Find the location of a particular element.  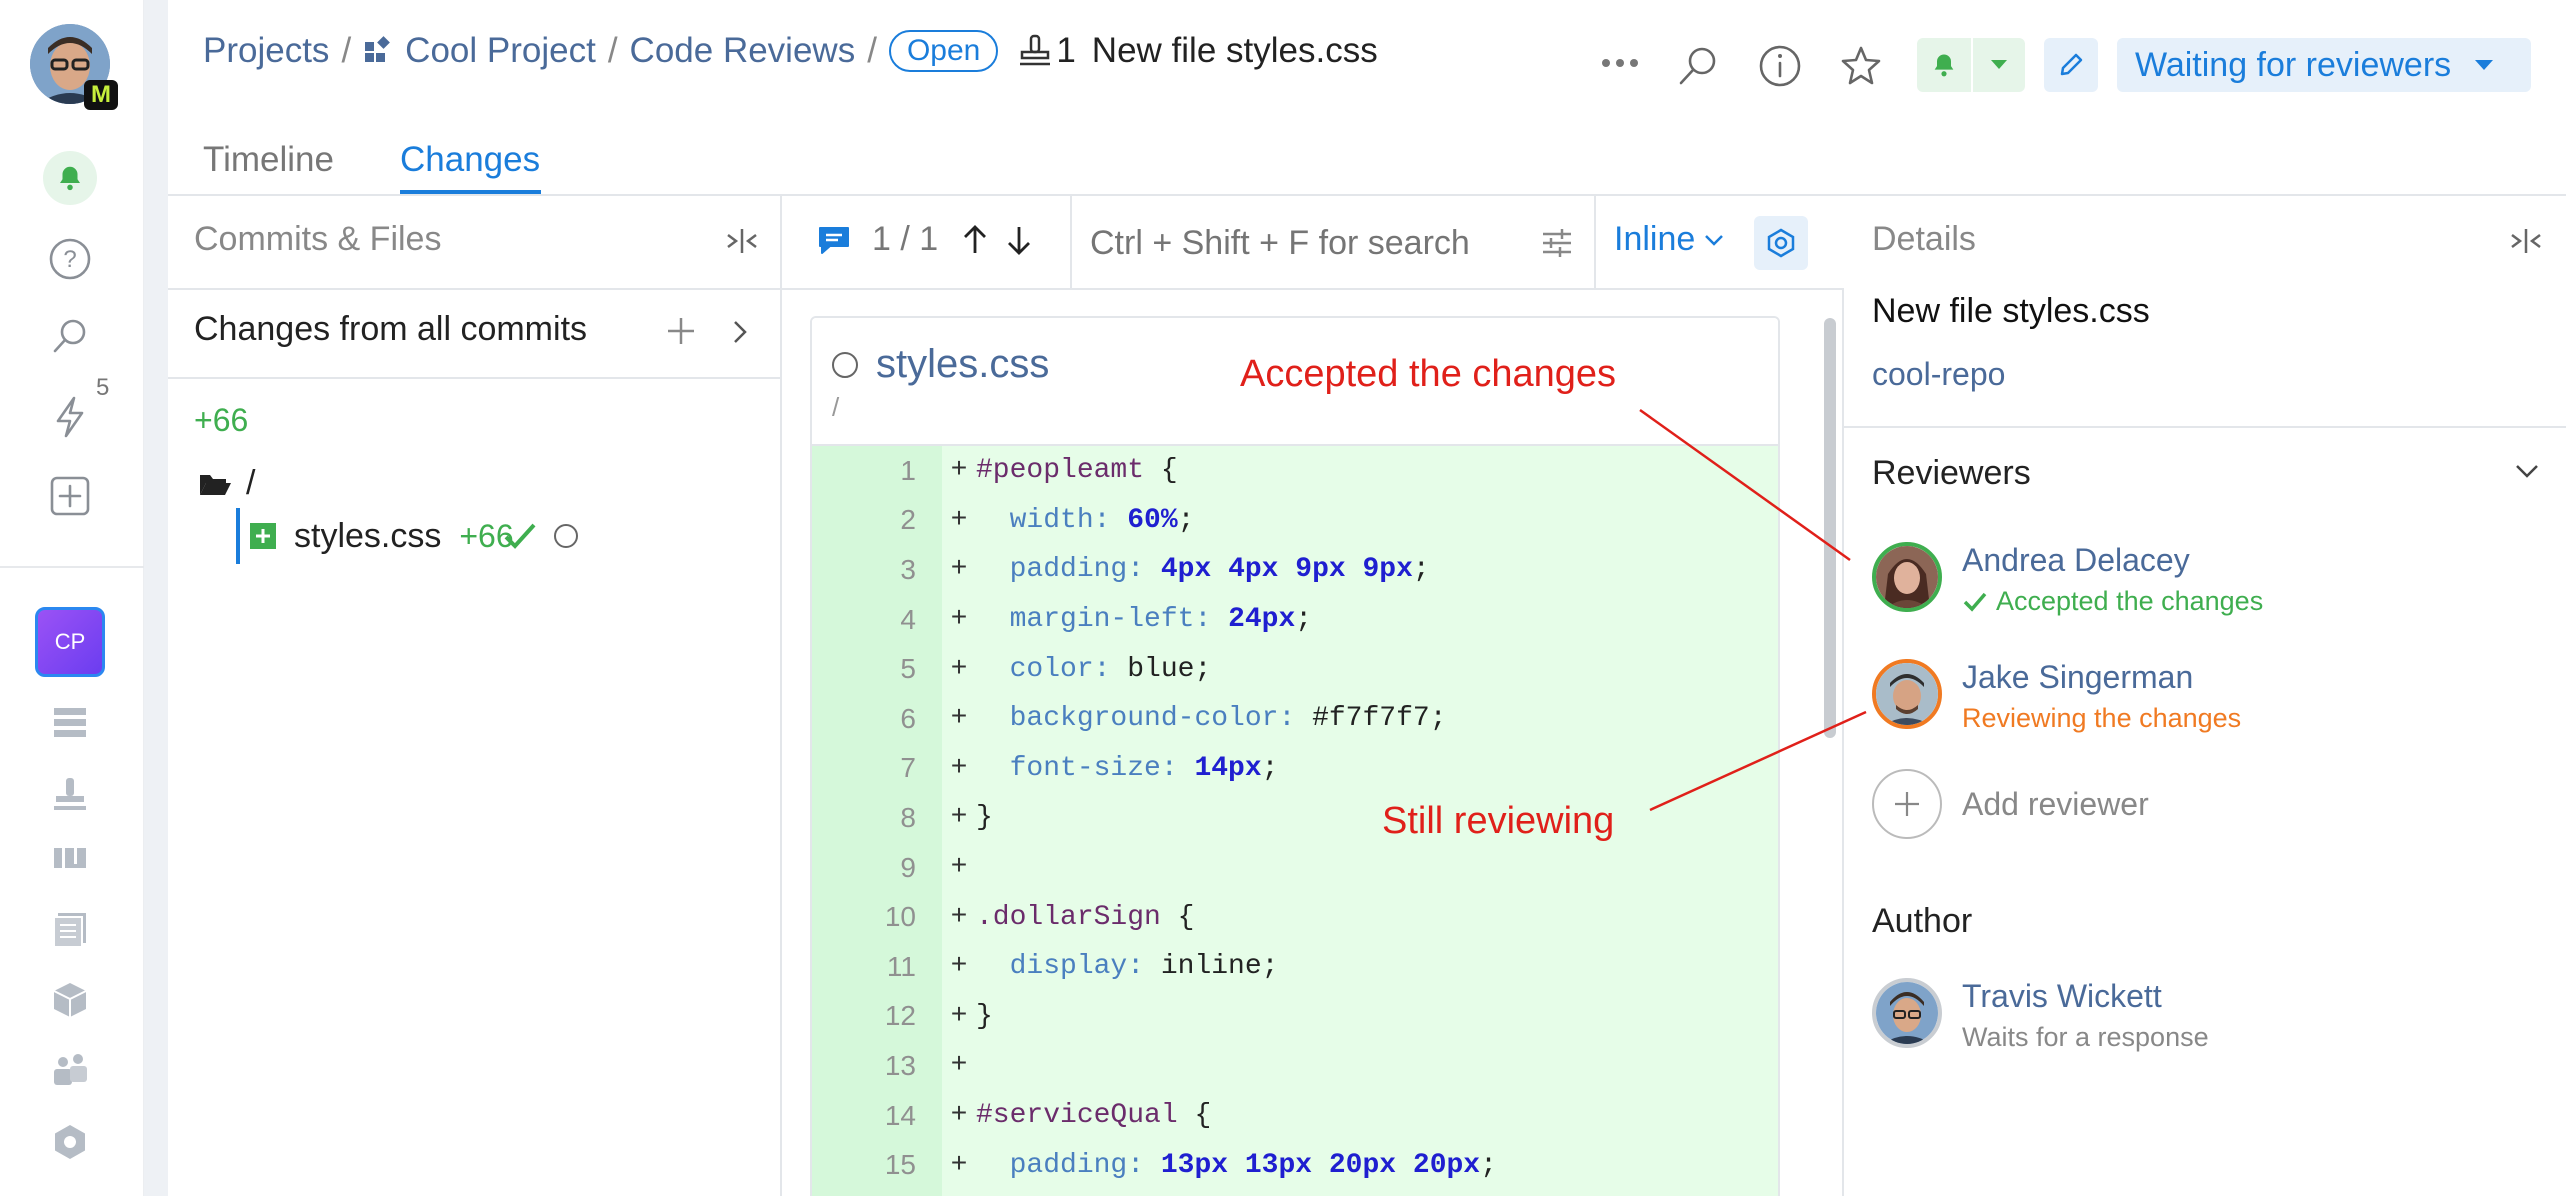

reviewer-name: Jake Singerman is located at coordinates (2077, 677).